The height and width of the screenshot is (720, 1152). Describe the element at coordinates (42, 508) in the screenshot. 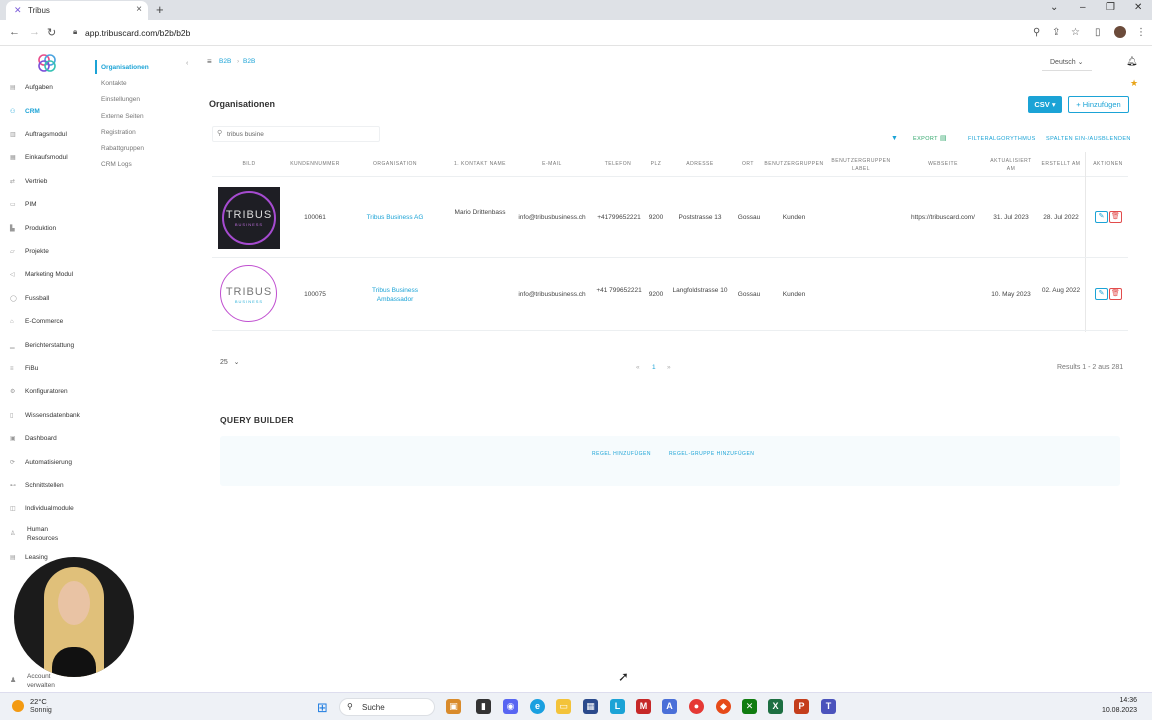

I see `nav-item-individualmodule: ◫ Individualmodule` at that location.